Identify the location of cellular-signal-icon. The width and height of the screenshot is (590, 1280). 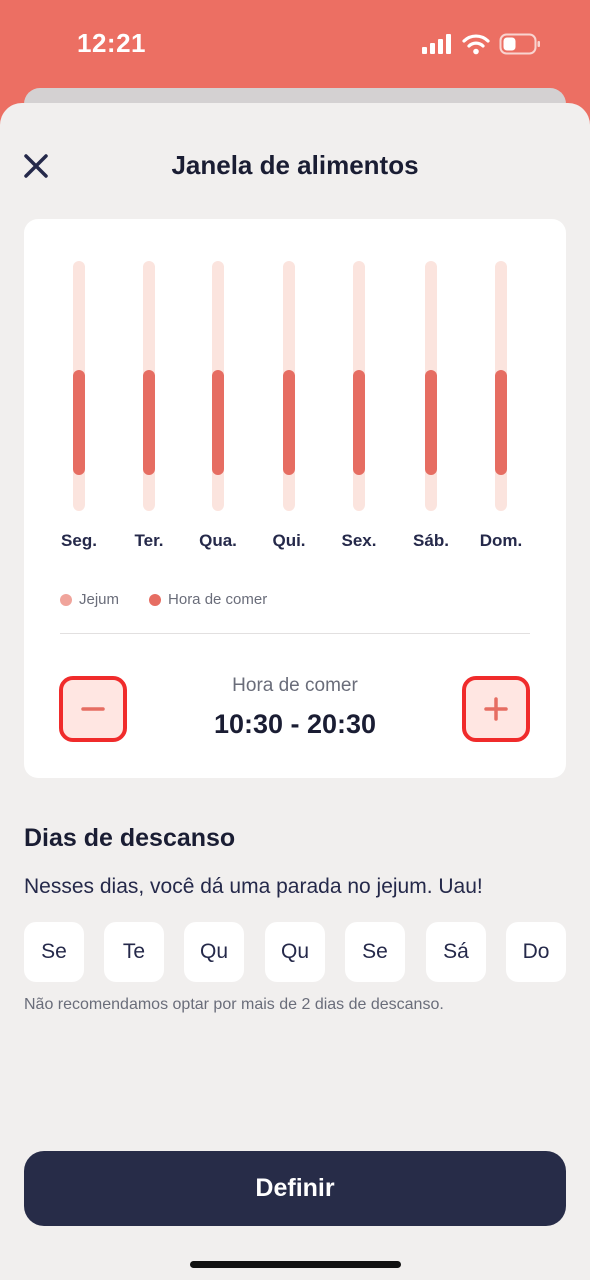
(436, 44).